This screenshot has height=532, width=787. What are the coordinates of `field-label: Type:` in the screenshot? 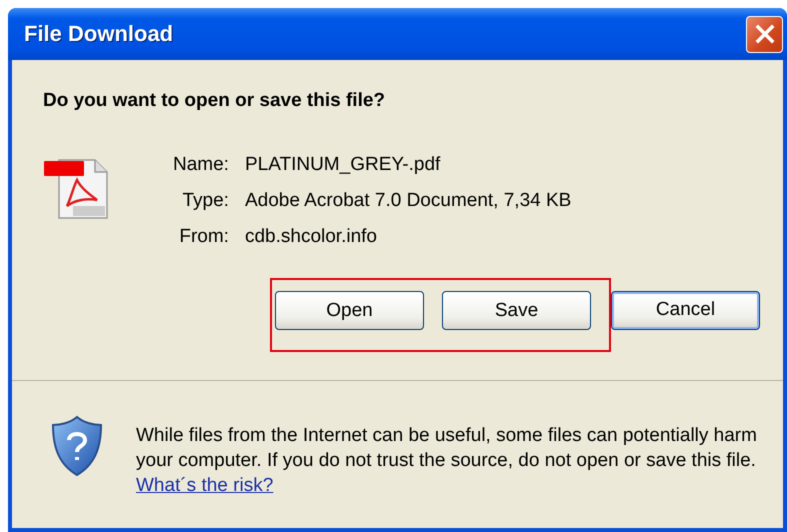 It's located at (205, 201).